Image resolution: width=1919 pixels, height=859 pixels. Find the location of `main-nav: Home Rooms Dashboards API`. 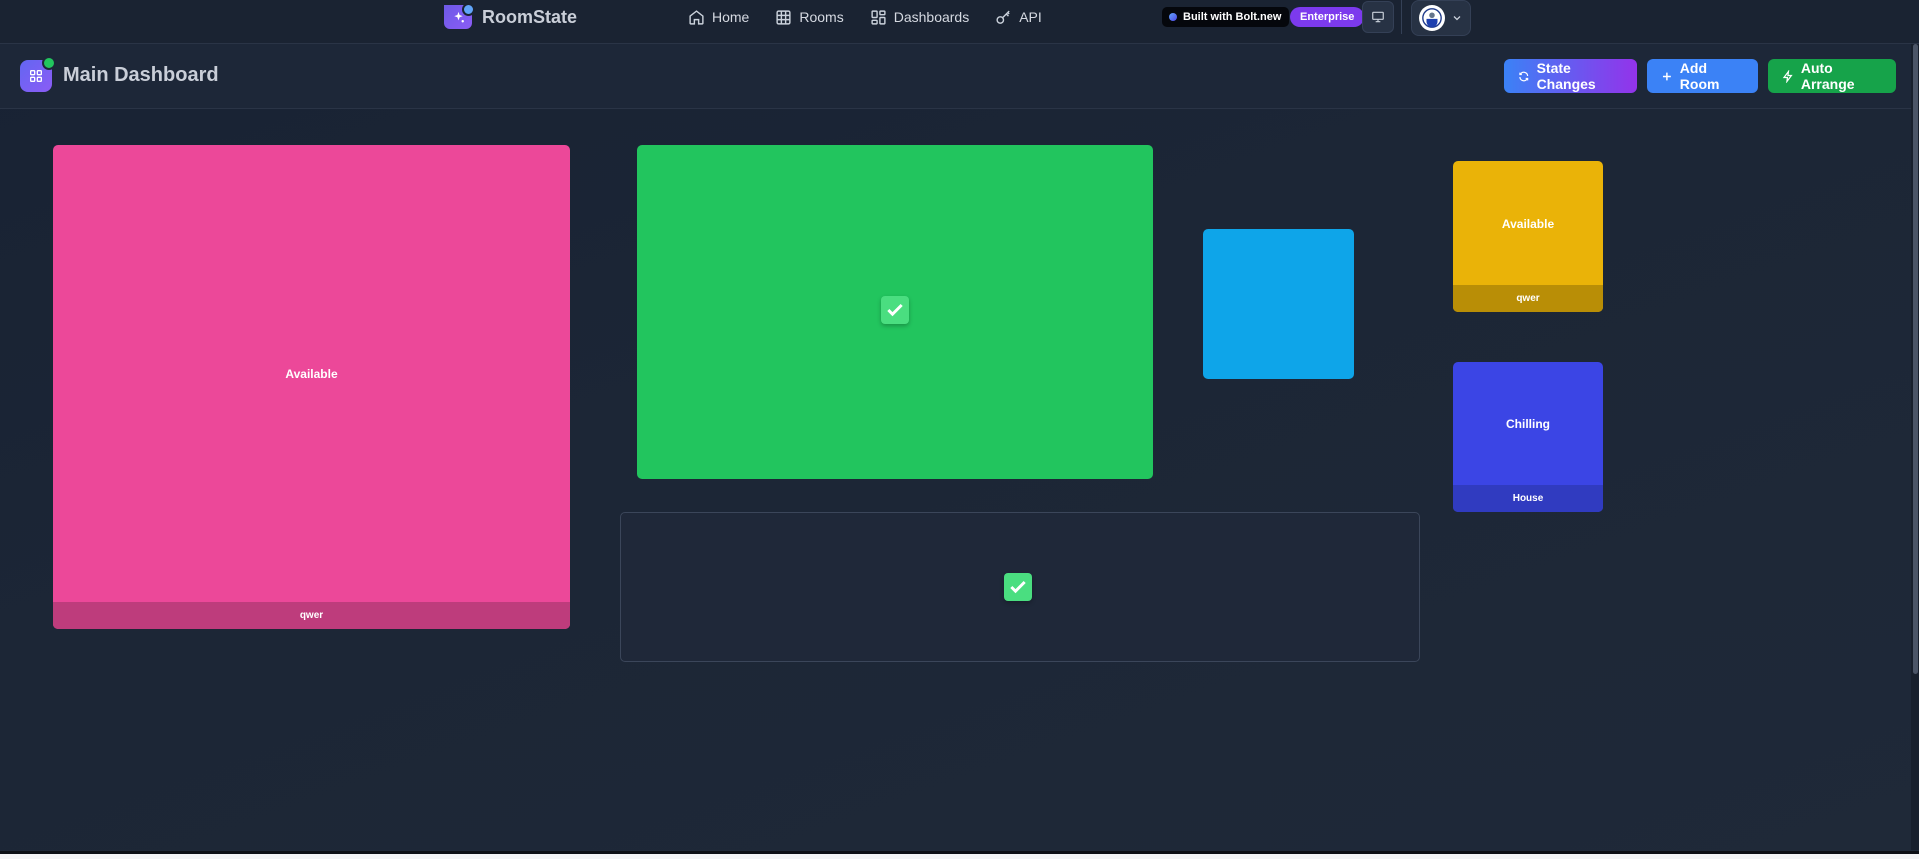

main-nav: Home Rooms Dashboards API is located at coordinates (865, 17).